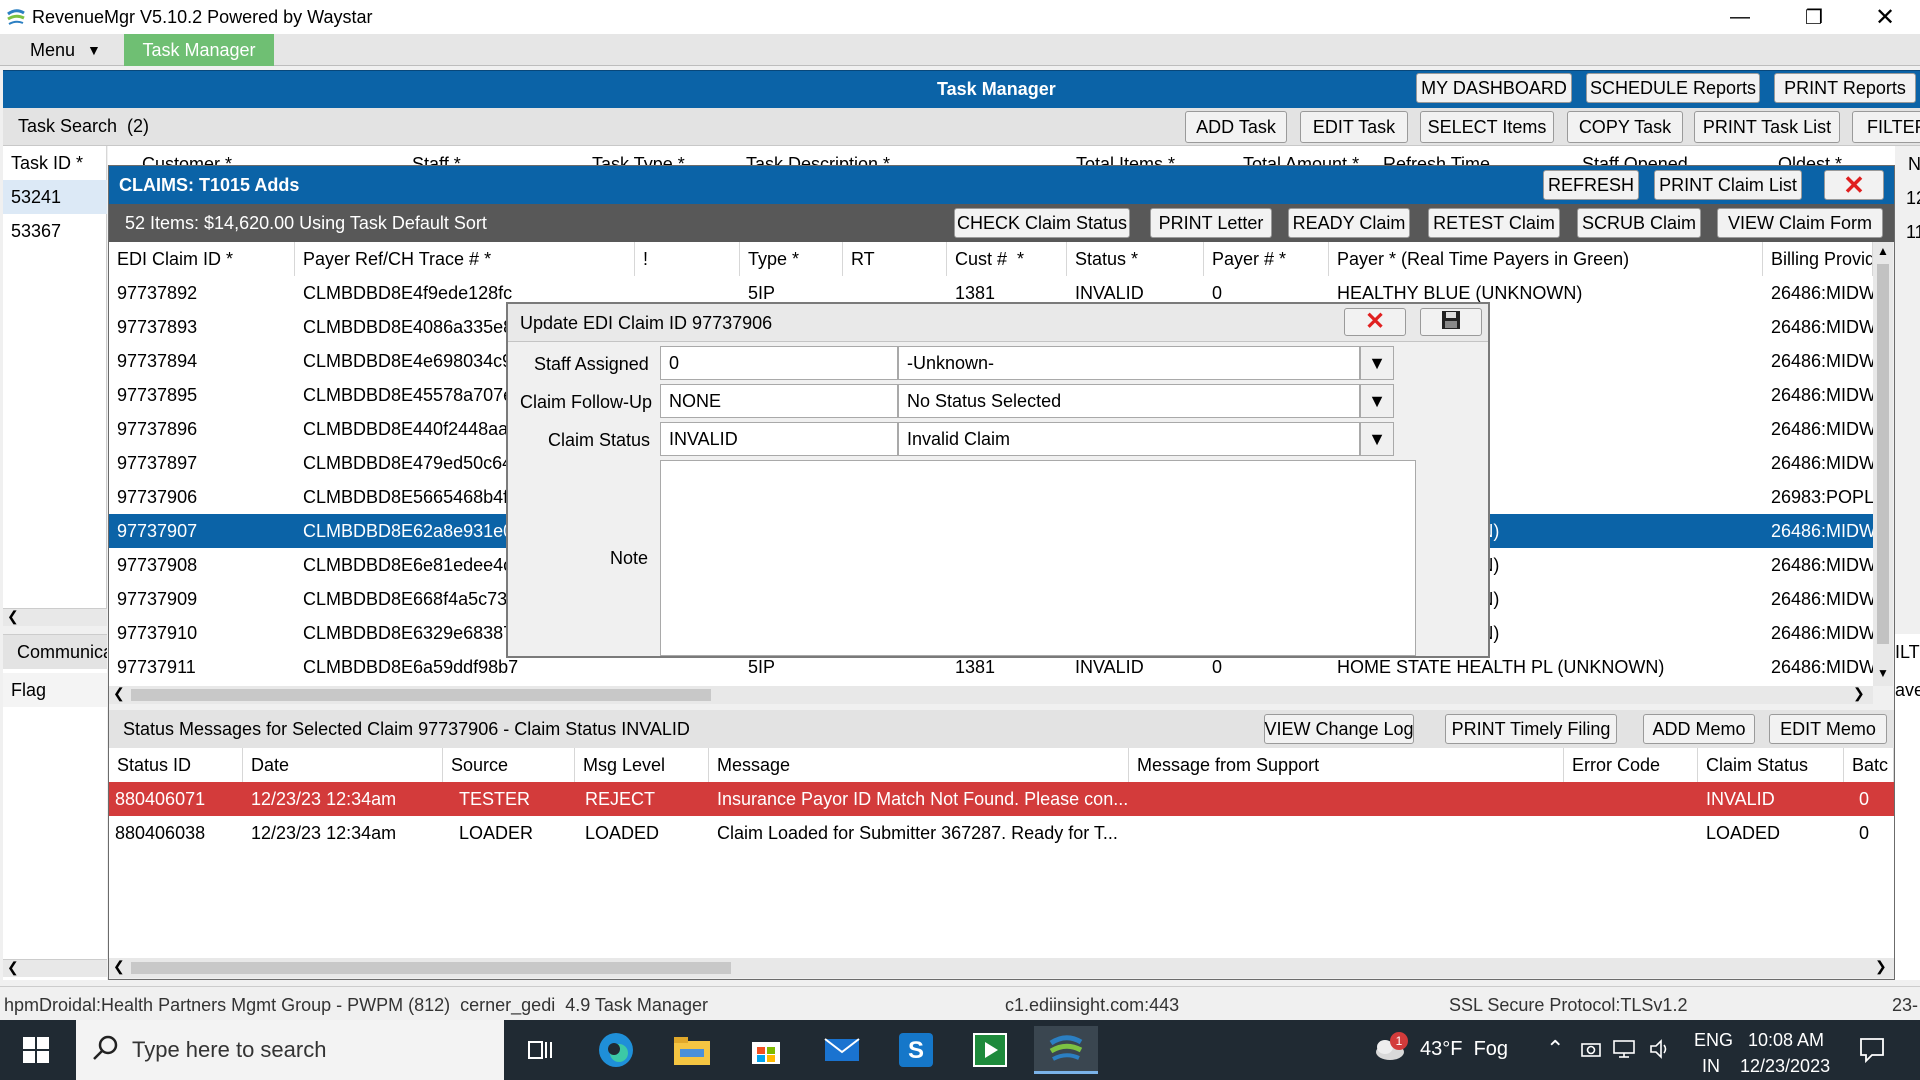 Image resolution: width=1920 pixels, height=1080 pixels. Describe the element at coordinates (55, 652) in the screenshot. I see `tab-communication: Communica` at that location.